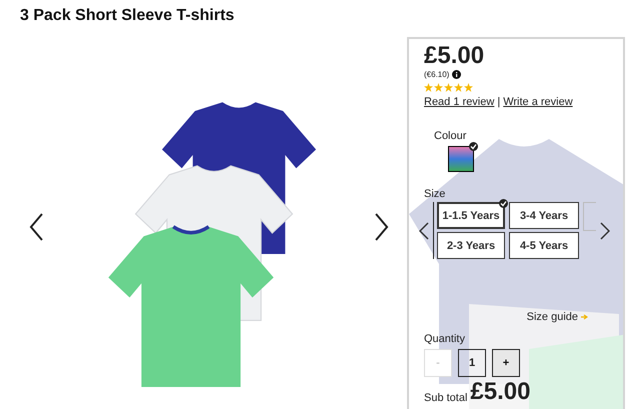  What do you see at coordinates (127, 16) in the screenshot?
I see `product-title: 3 Pack Short Sleeve T-shirts` at bounding box center [127, 16].